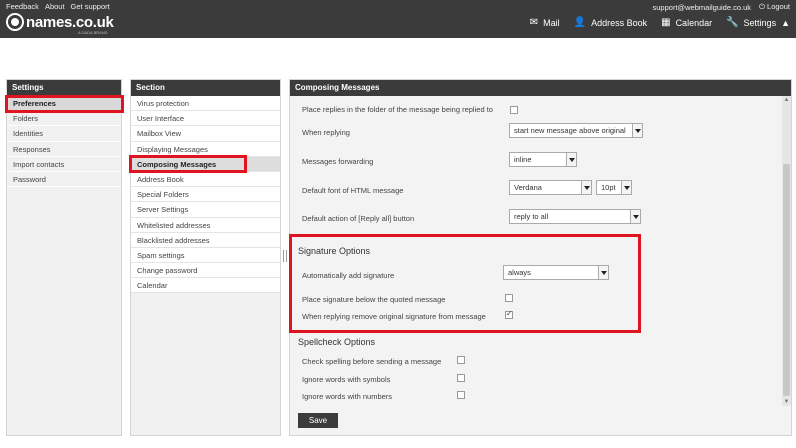 The height and width of the screenshot is (448, 796). I want to click on content-scrollbar: ▲ ▼, so click(786, 251).